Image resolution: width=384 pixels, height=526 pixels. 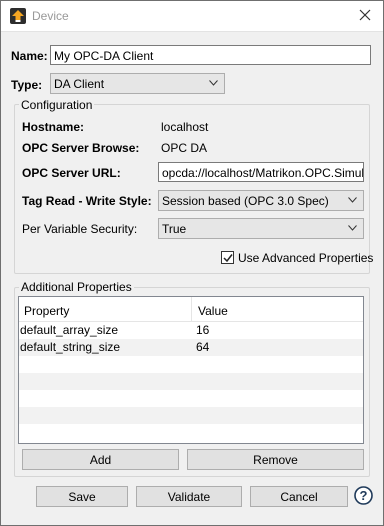 What do you see at coordinates (53, 127) in the screenshot?
I see `hostname-label: Hostname:` at bounding box center [53, 127].